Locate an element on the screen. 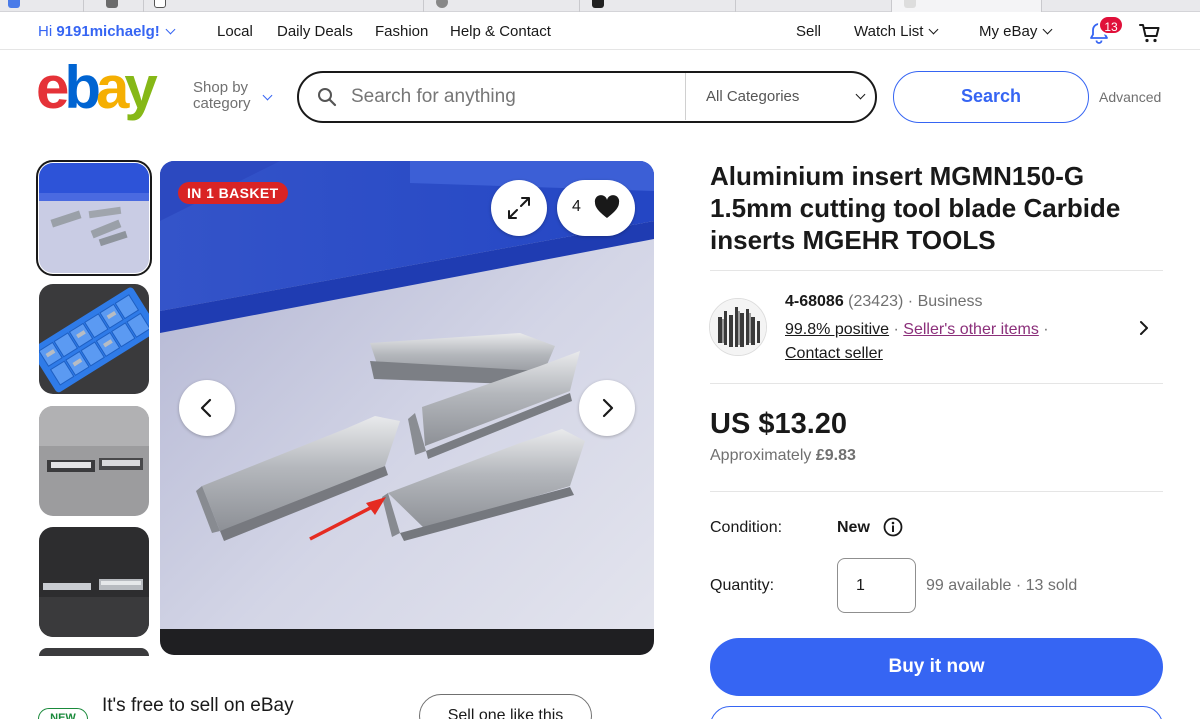 This screenshot has height=719, width=1200. in-basket-badge: IN 1 BASKET is located at coordinates (233, 193).